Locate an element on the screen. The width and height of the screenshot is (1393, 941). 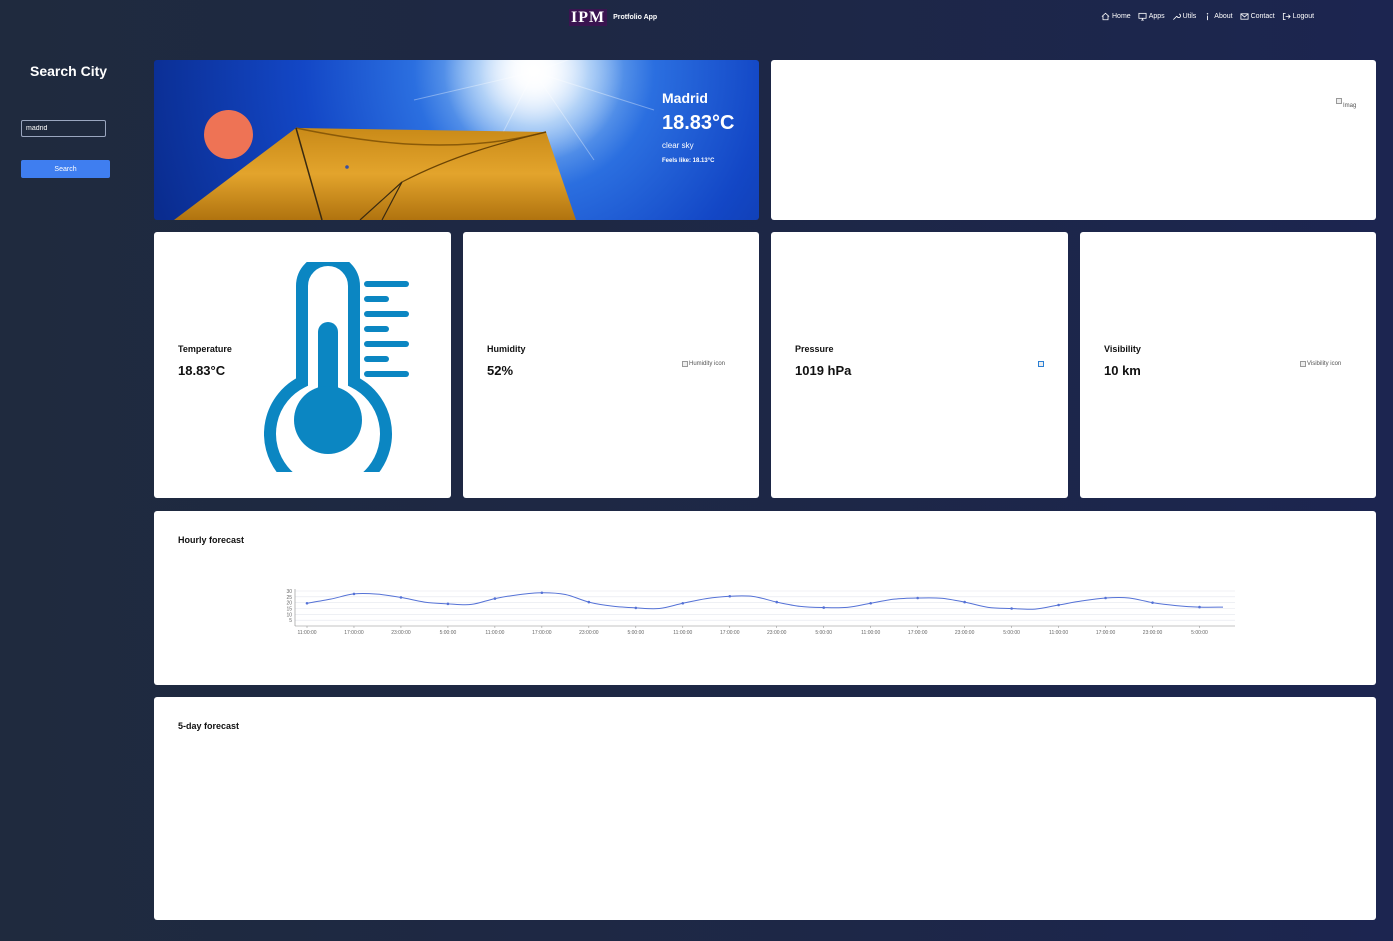
visibility-label: Visibility is located at coordinates (1122, 349).